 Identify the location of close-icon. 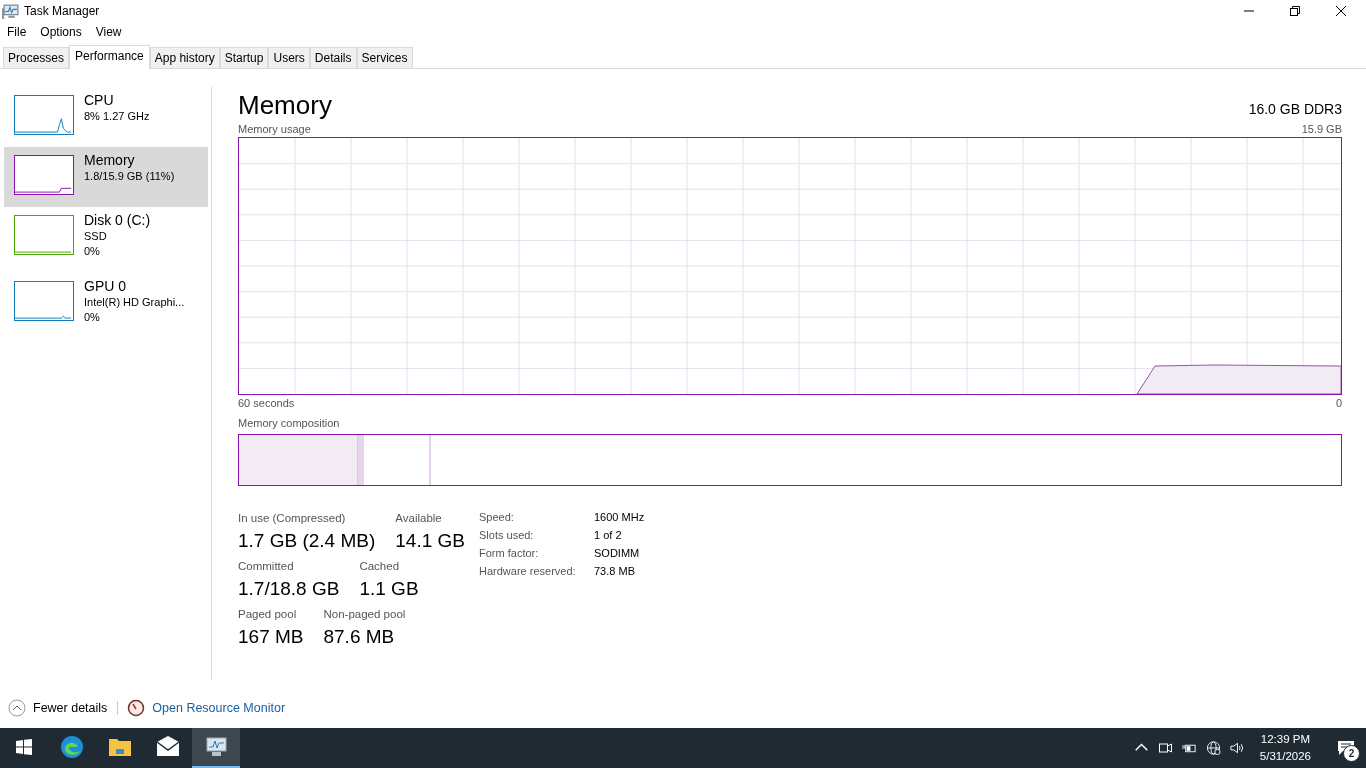
(1341, 11).